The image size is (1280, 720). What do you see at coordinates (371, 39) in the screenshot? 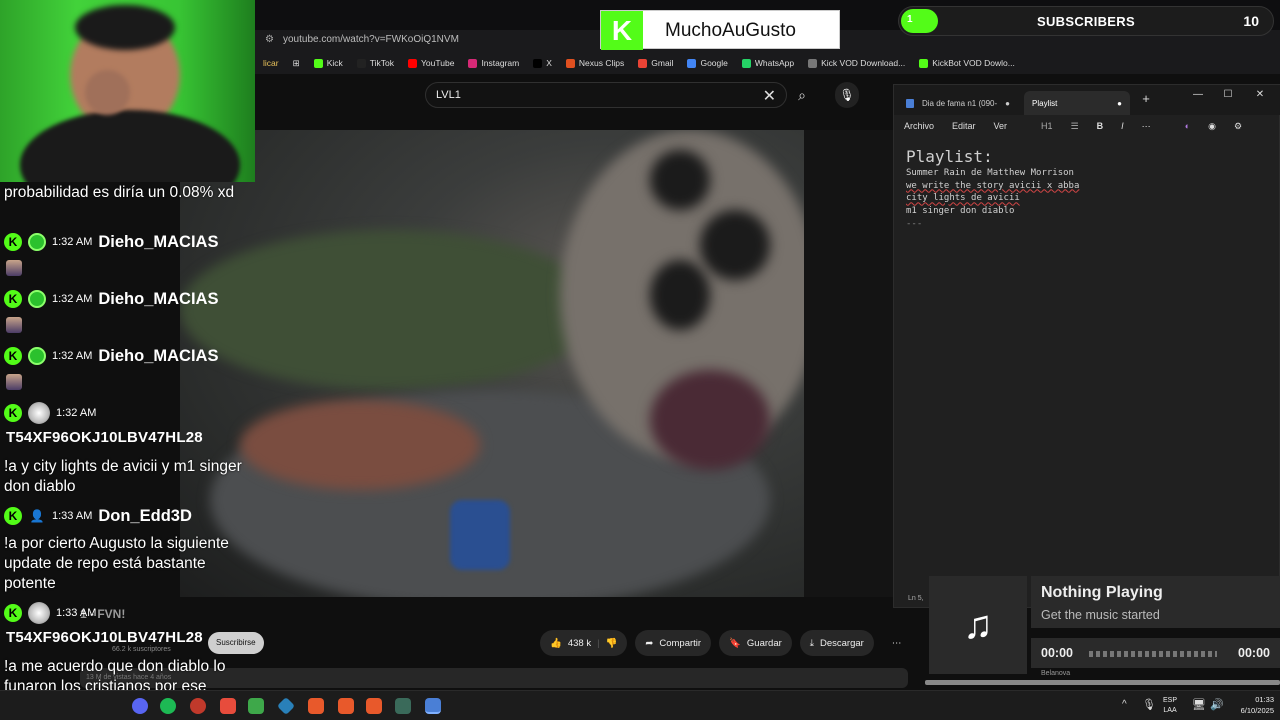
I see `url-text: youtube.com/watch?v=FWKoOiQ1NVM` at bounding box center [371, 39].